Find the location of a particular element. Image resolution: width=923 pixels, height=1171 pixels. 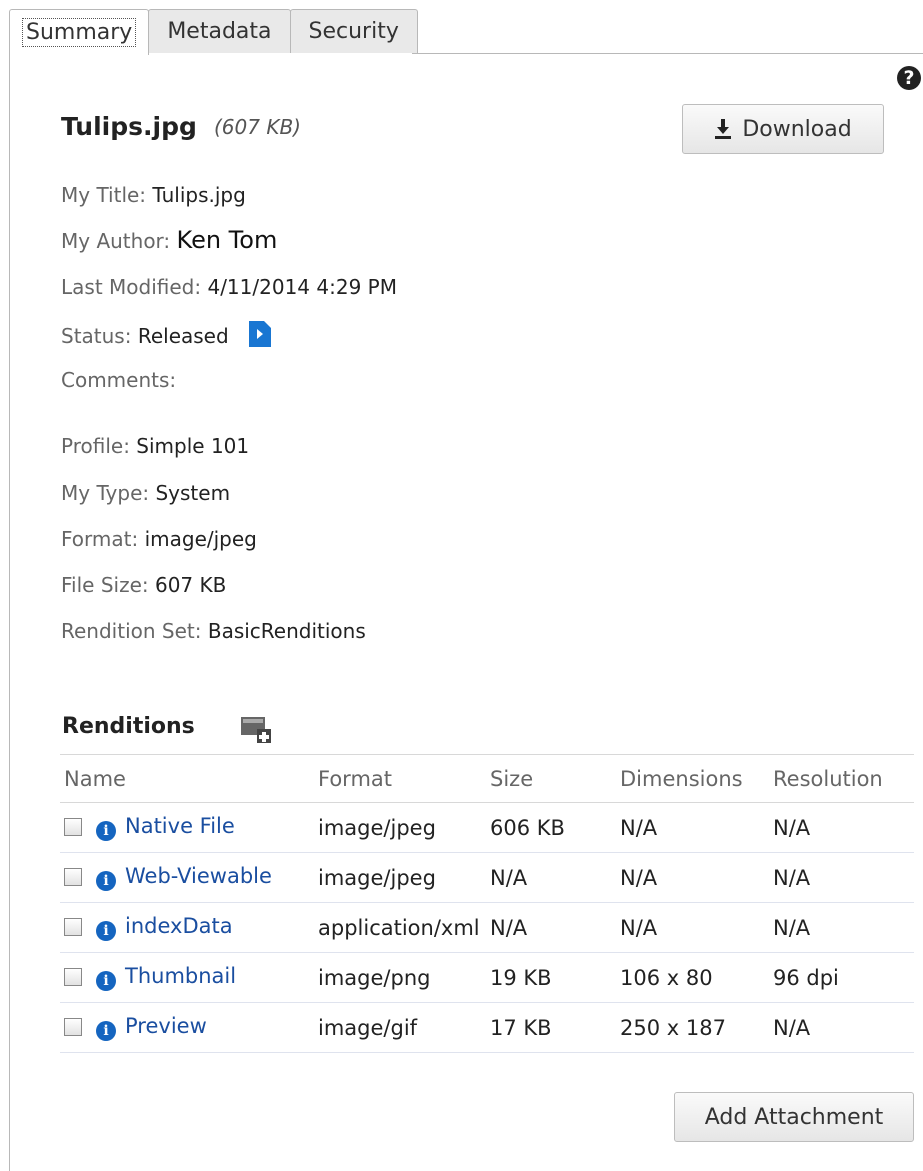

field-author: My Author: Ken Tom is located at coordinates (169, 240).